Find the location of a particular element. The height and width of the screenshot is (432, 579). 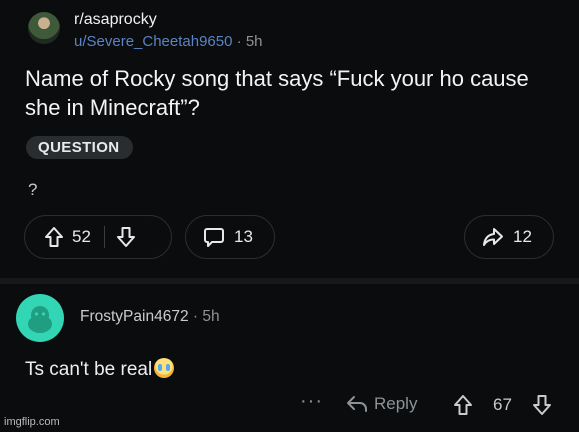

subreddit-avatar is located at coordinates (44, 28).